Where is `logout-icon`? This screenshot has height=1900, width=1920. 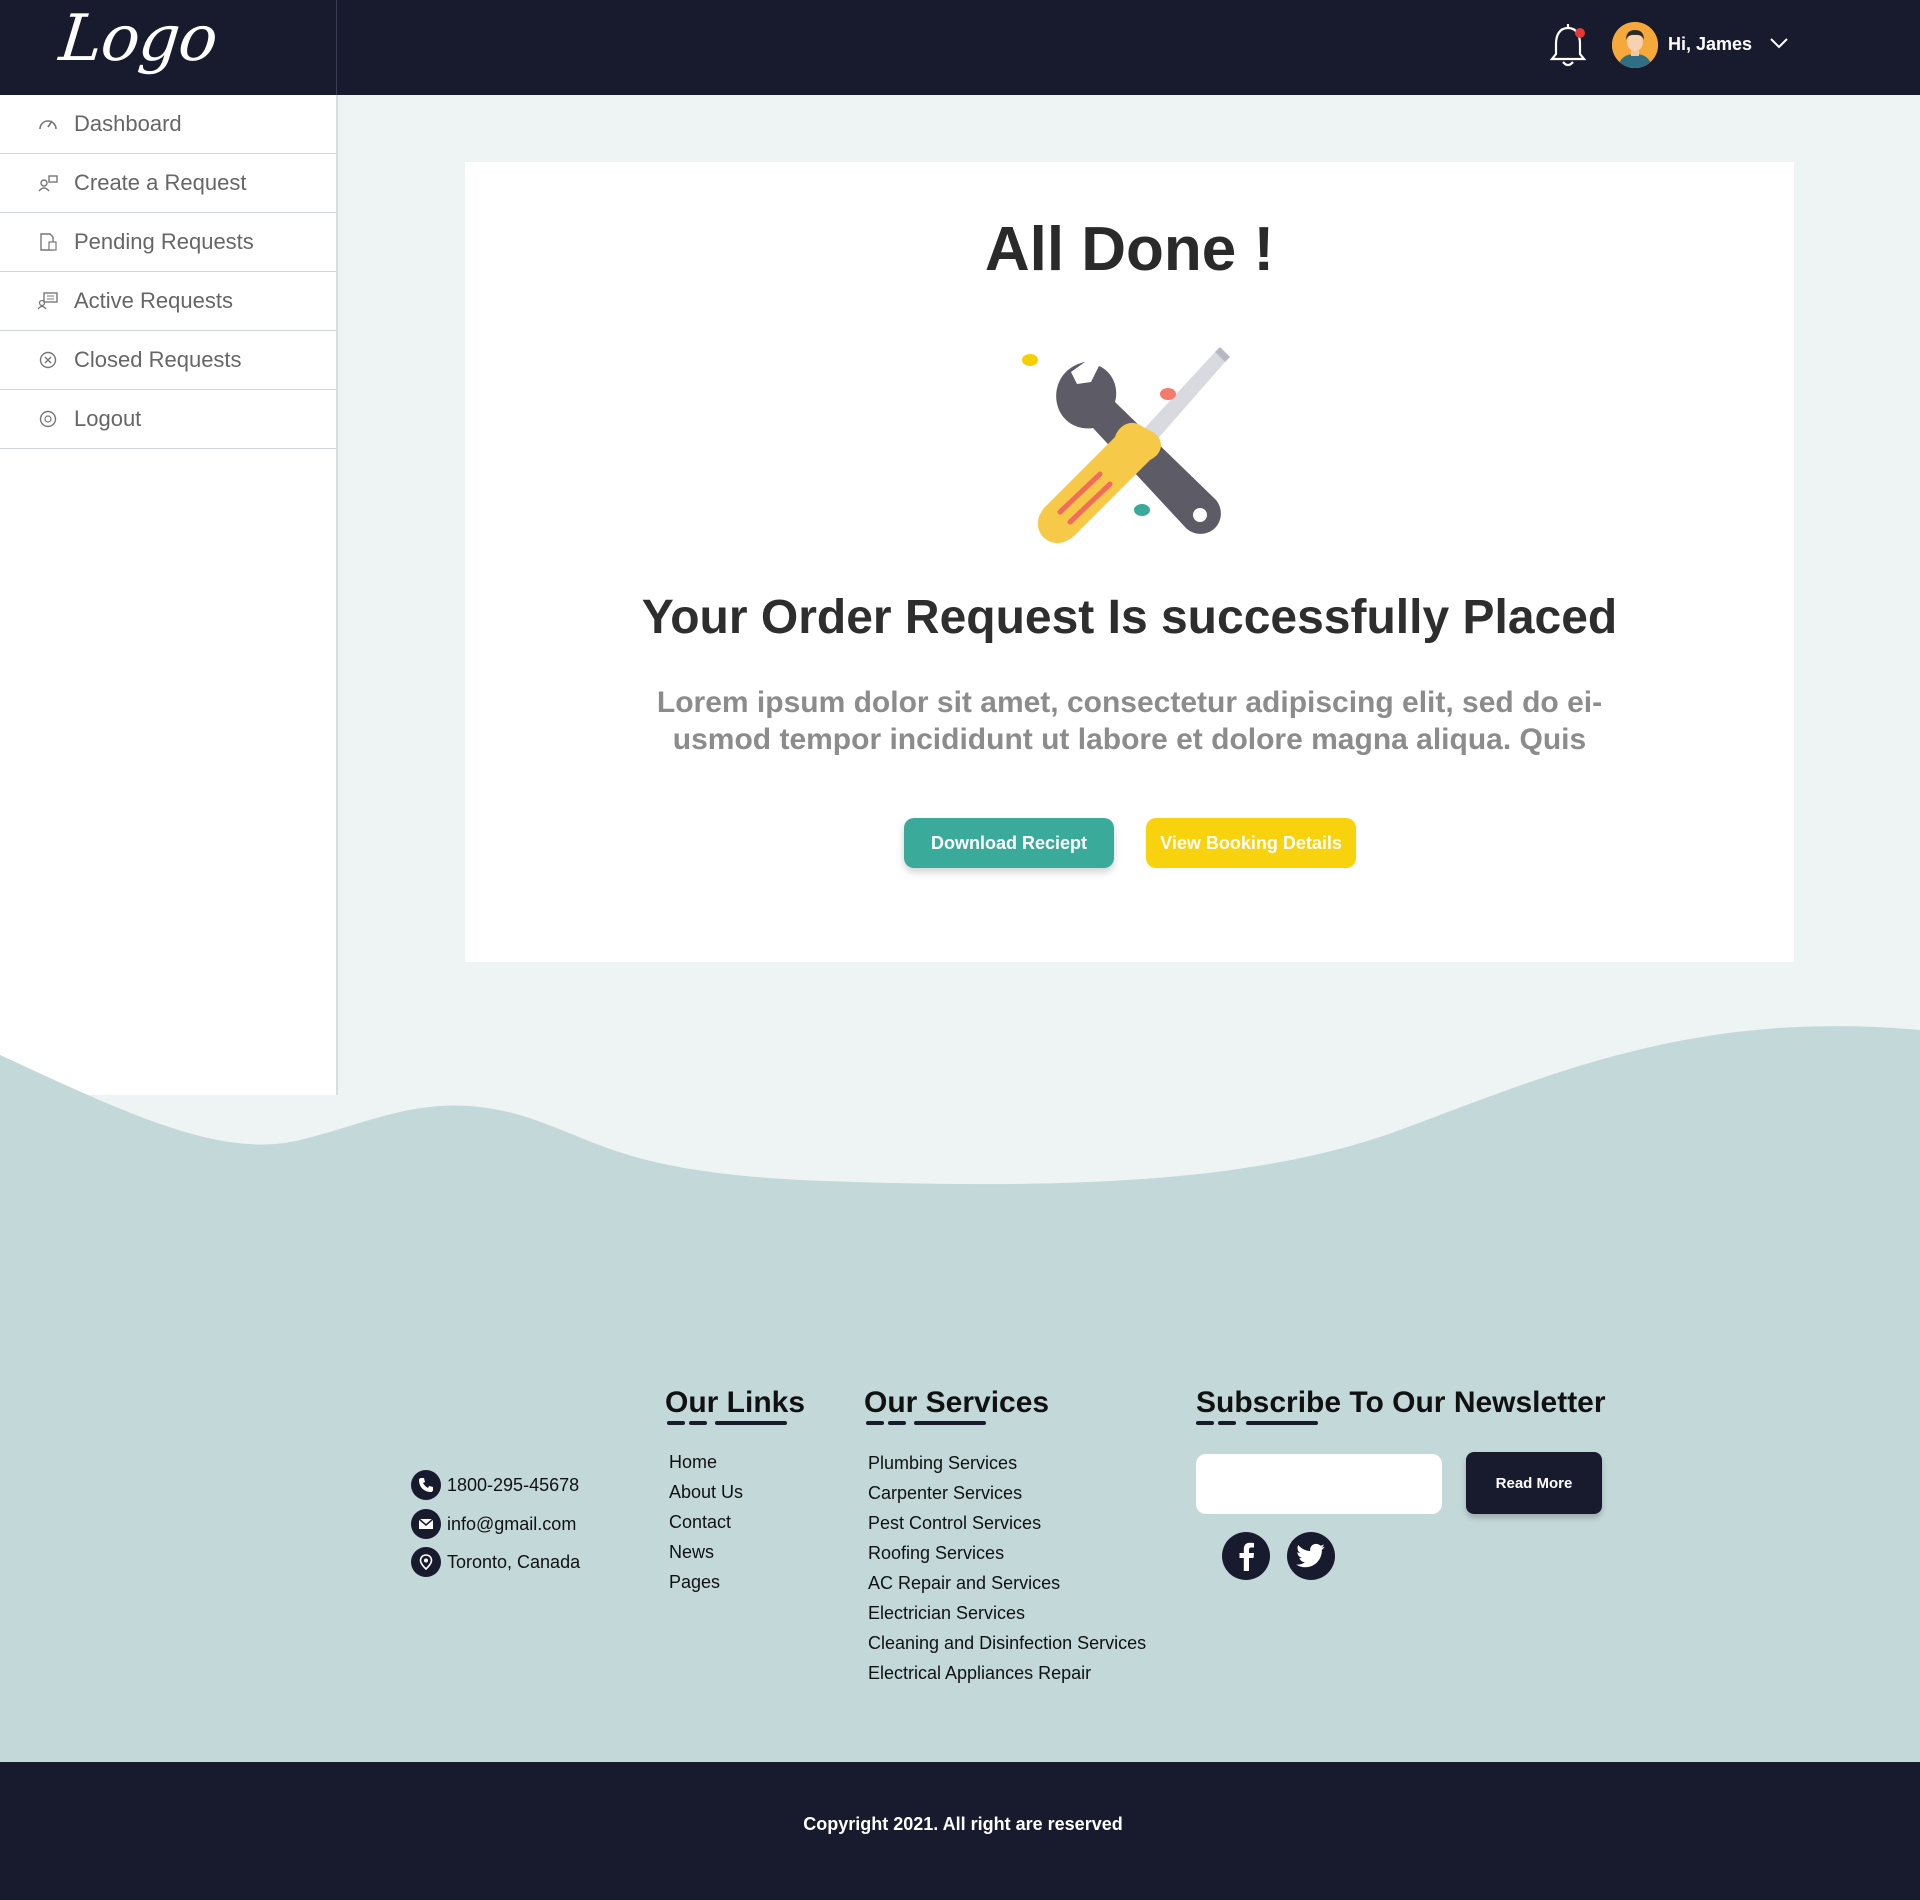
logout-icon is located at coordinates (48, 419).